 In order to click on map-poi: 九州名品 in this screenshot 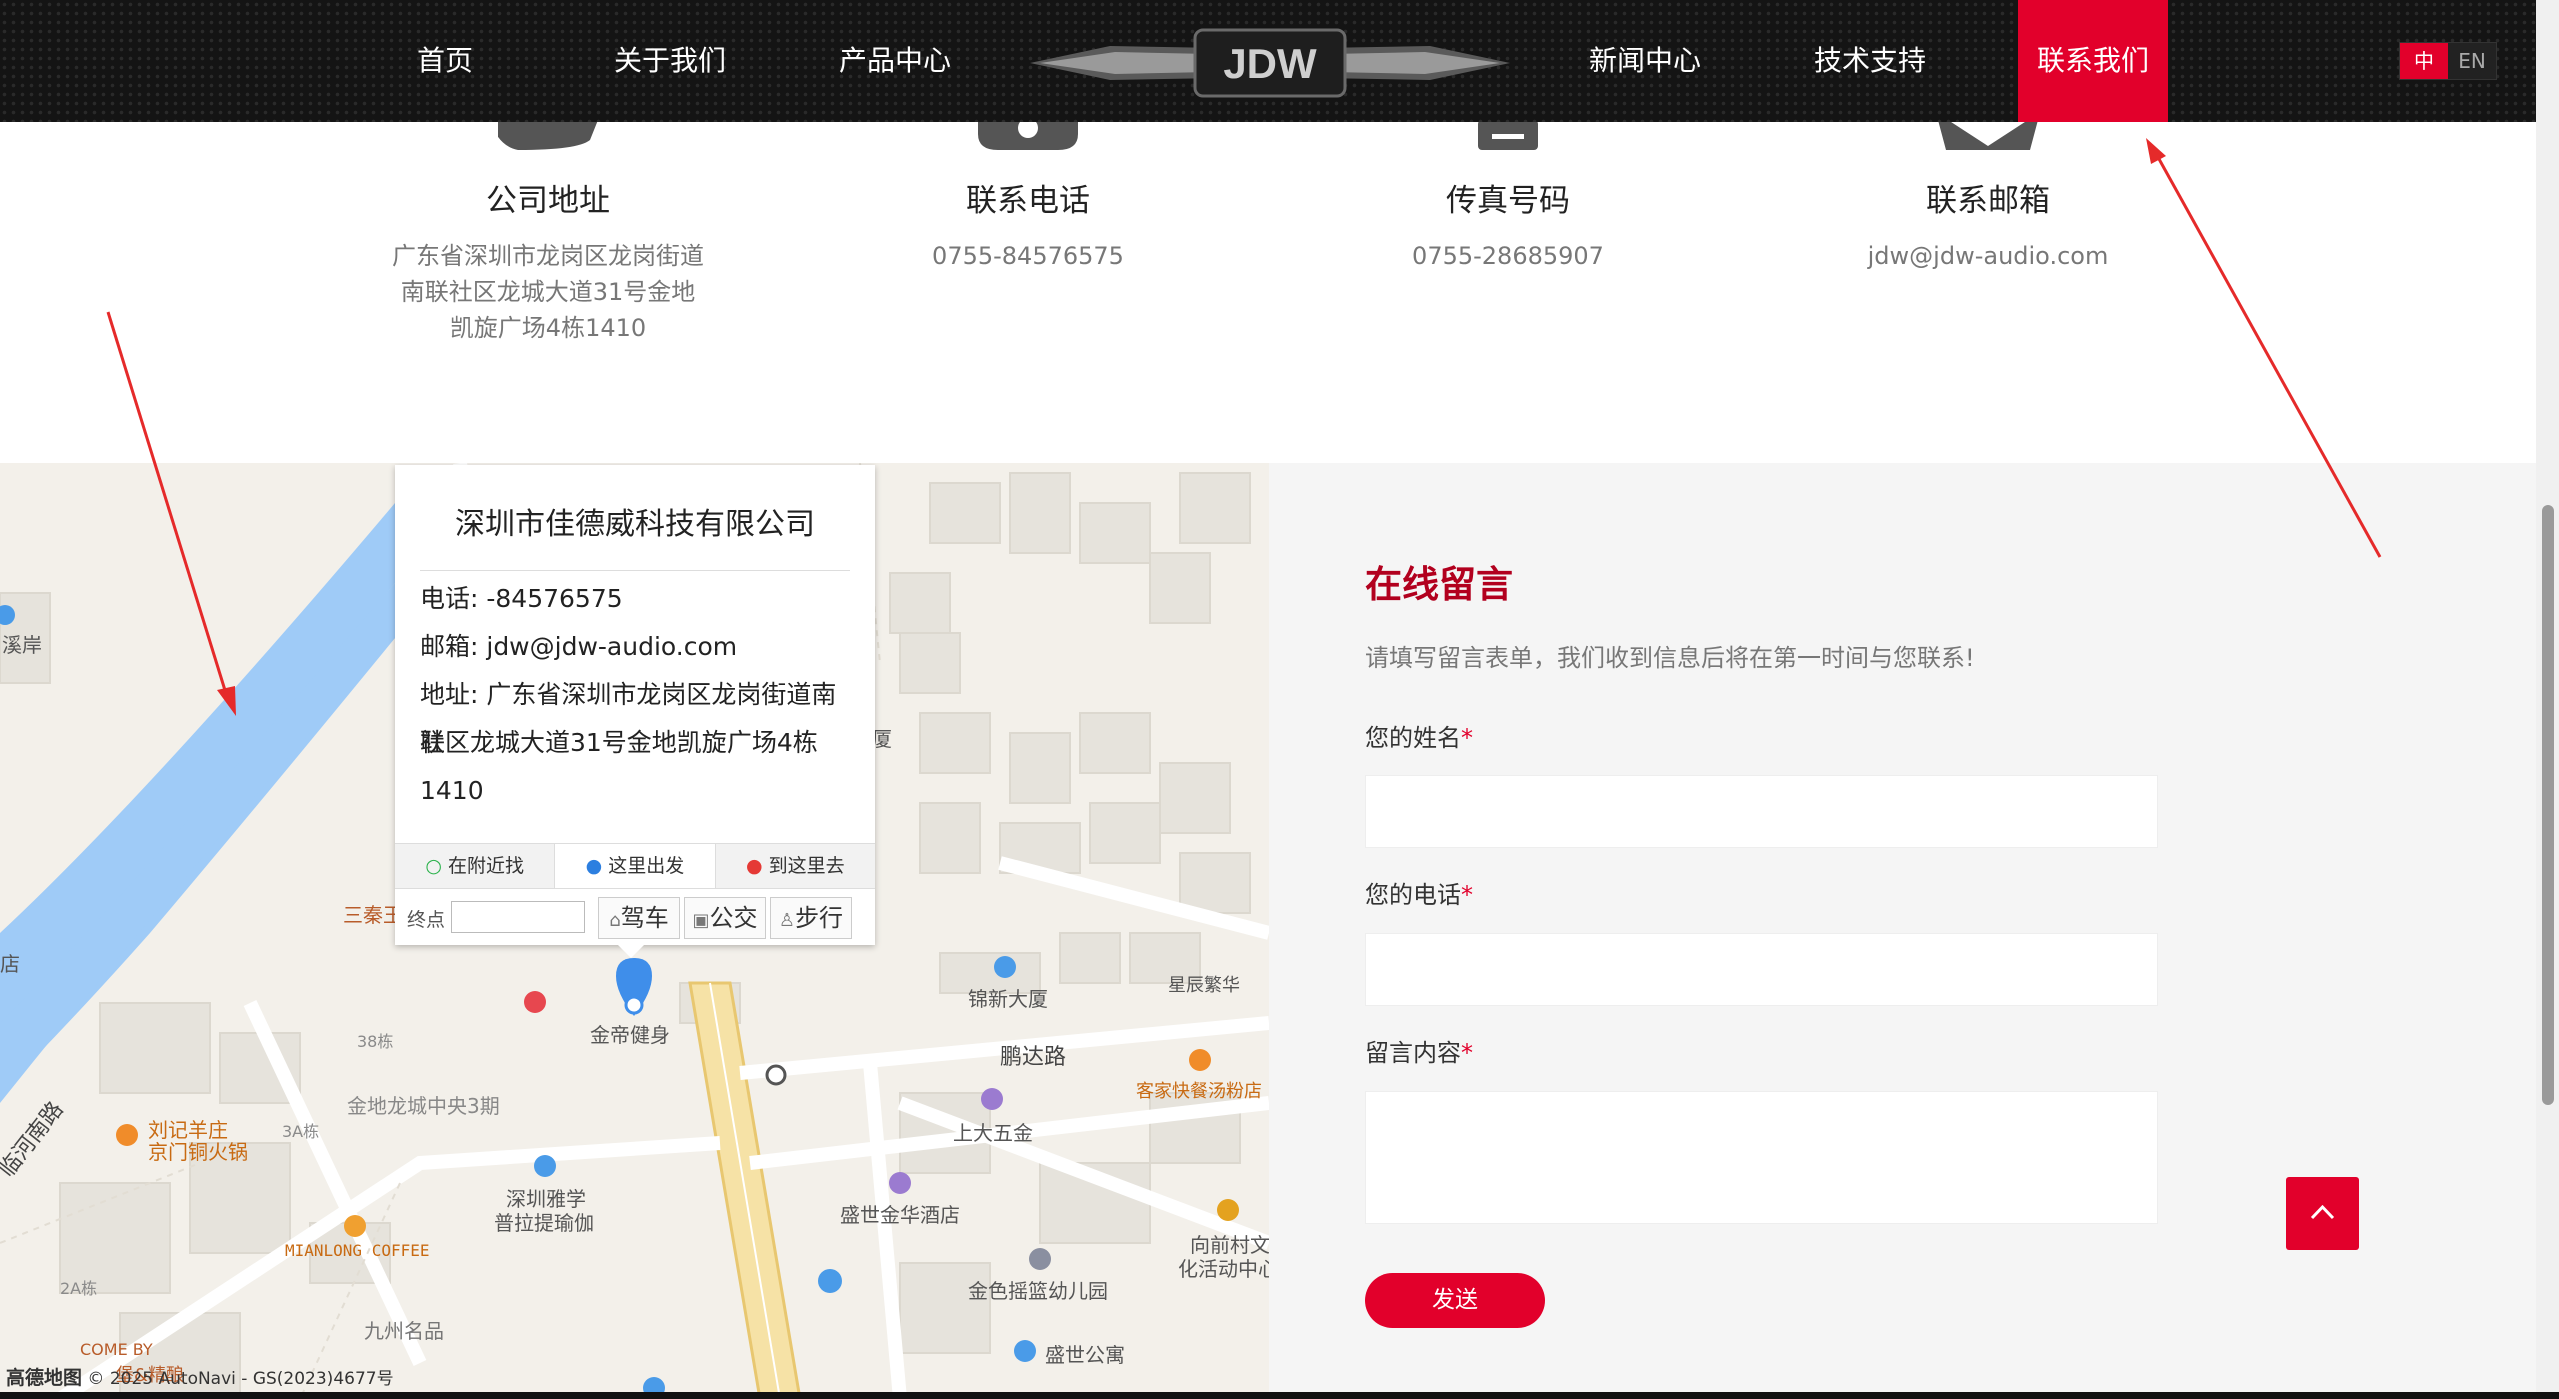, I will do `click(404, 1329)`.